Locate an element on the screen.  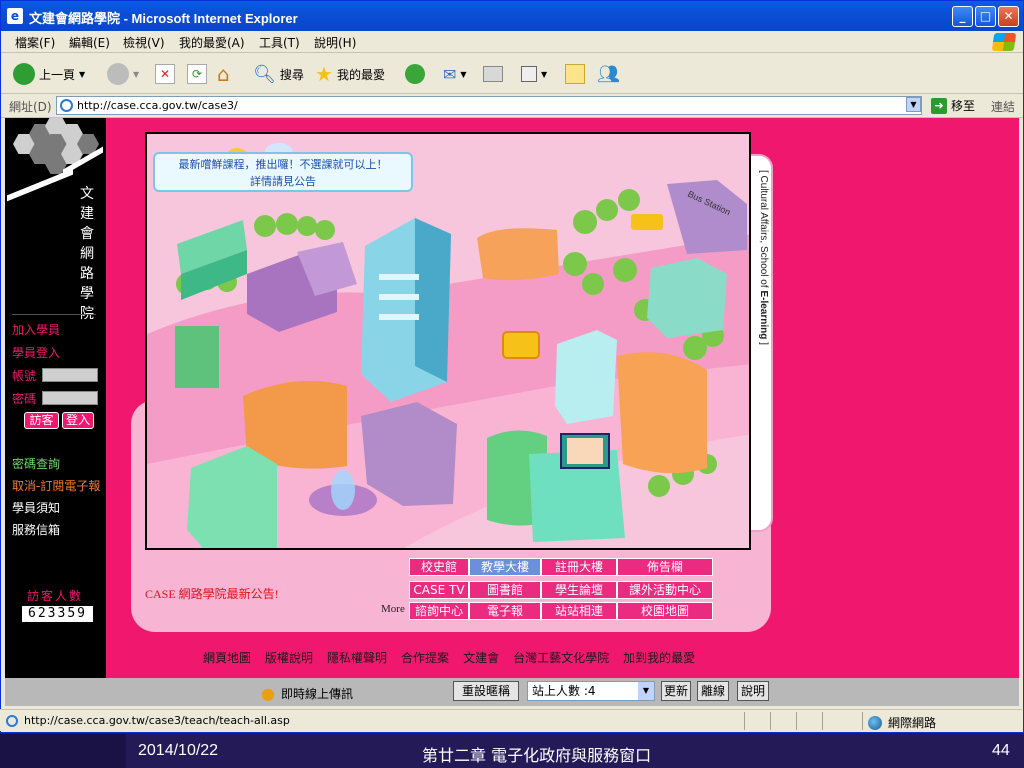
back-button: 上一頁 ▼ is located at coordinates (49, 74).